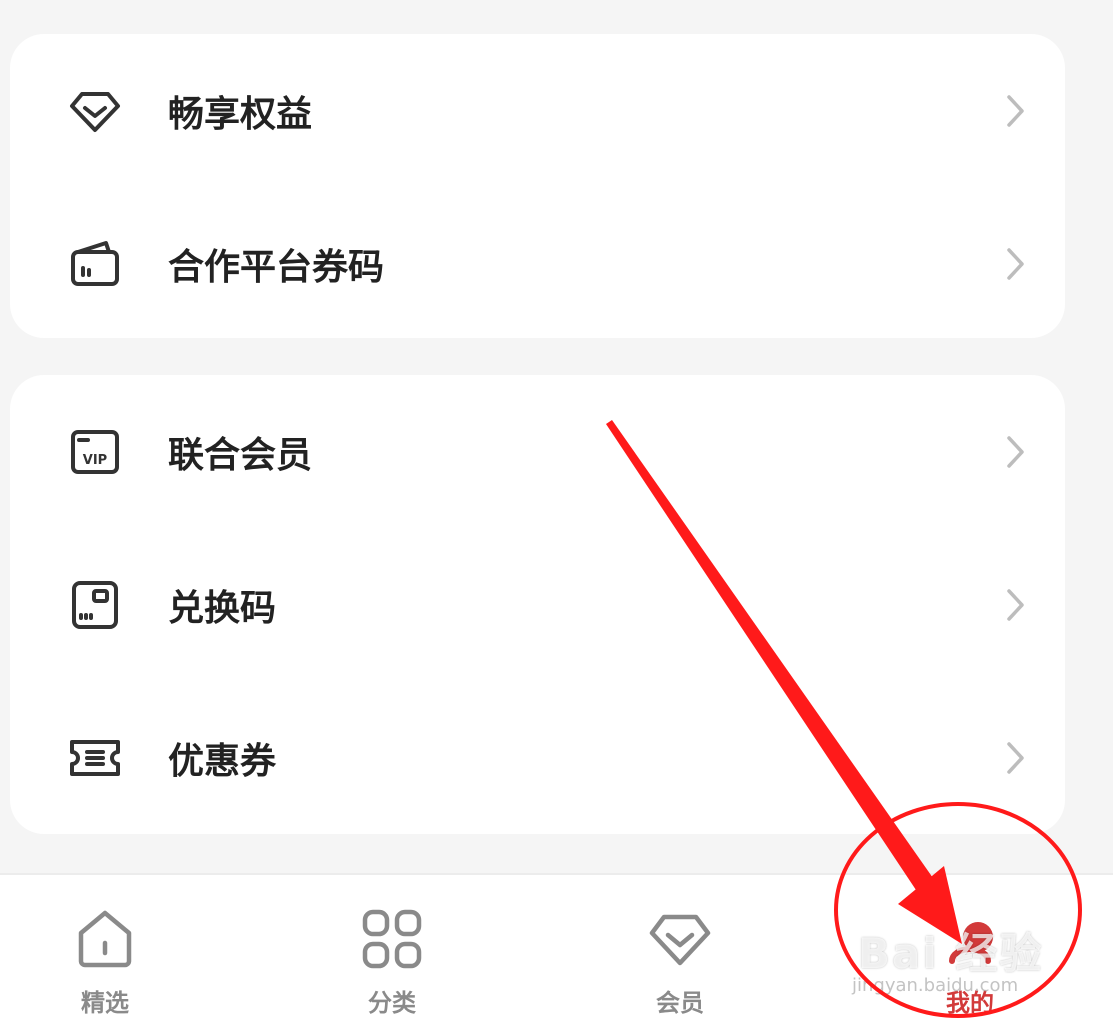  Describe the element at coordinates (970, 1003) in the screenshot. I see `tab-label: 我的` at that location.